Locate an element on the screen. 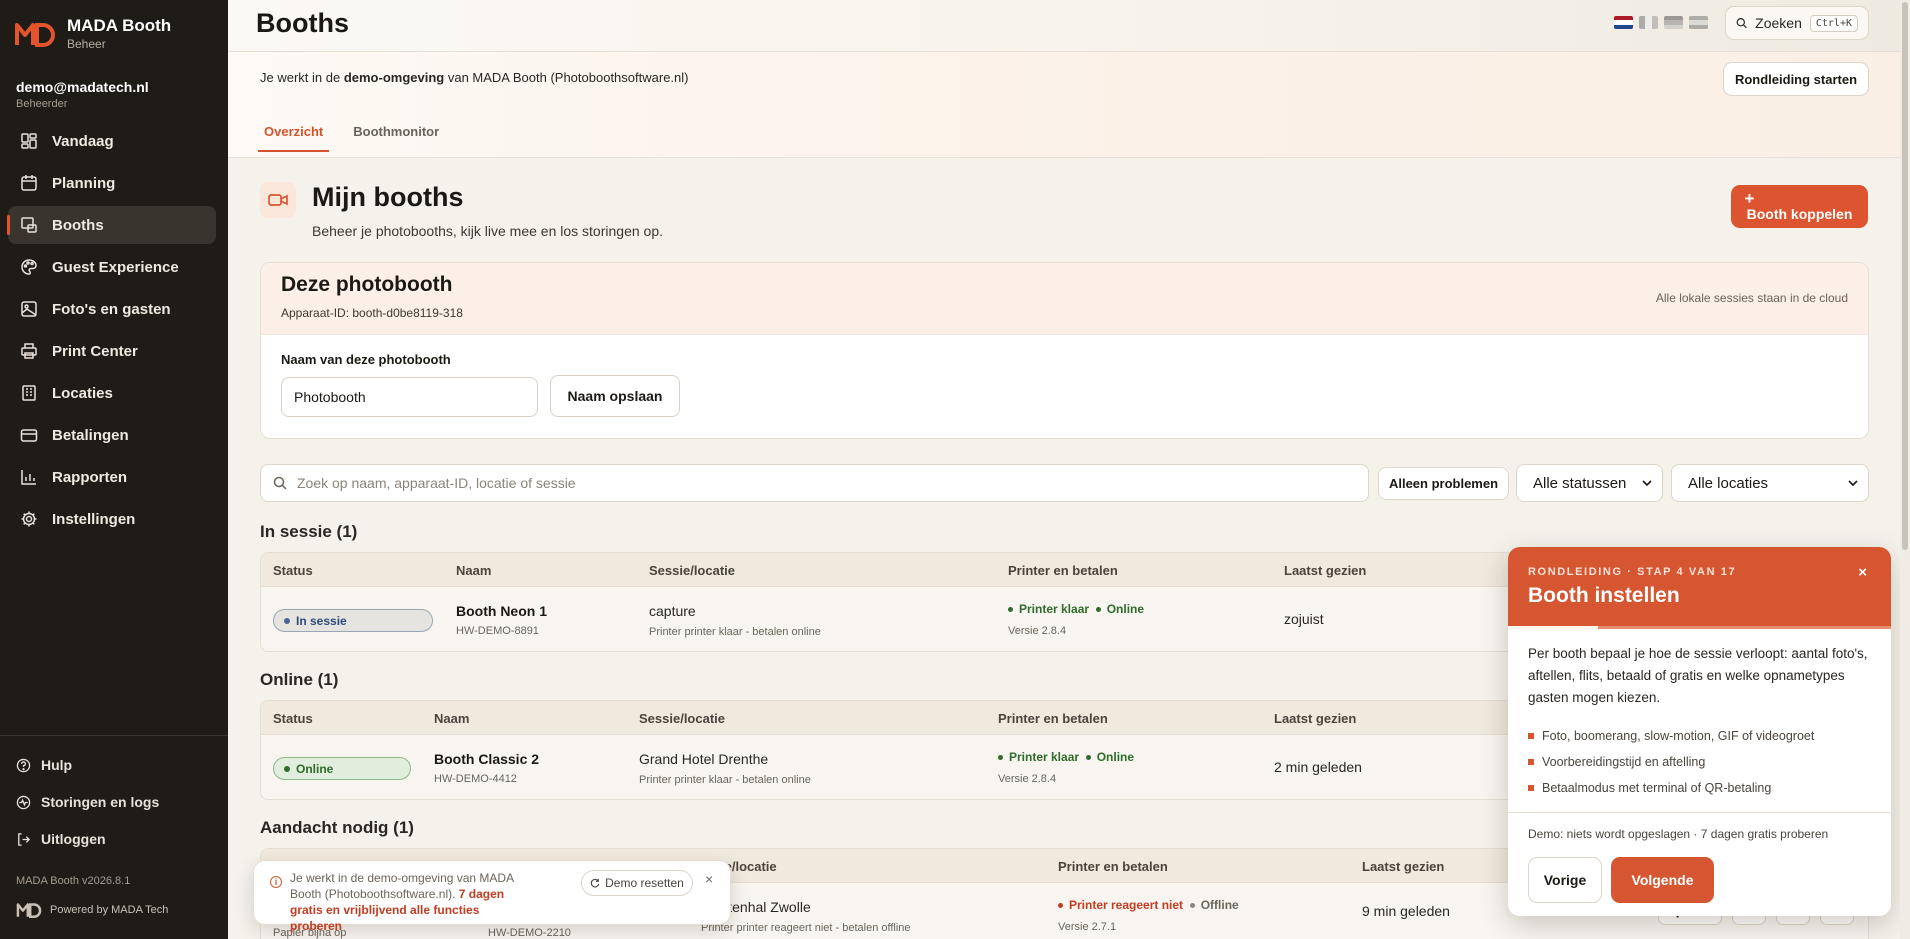  sidebar-item-label: Guest Experience is located at coordinates (115, 267).